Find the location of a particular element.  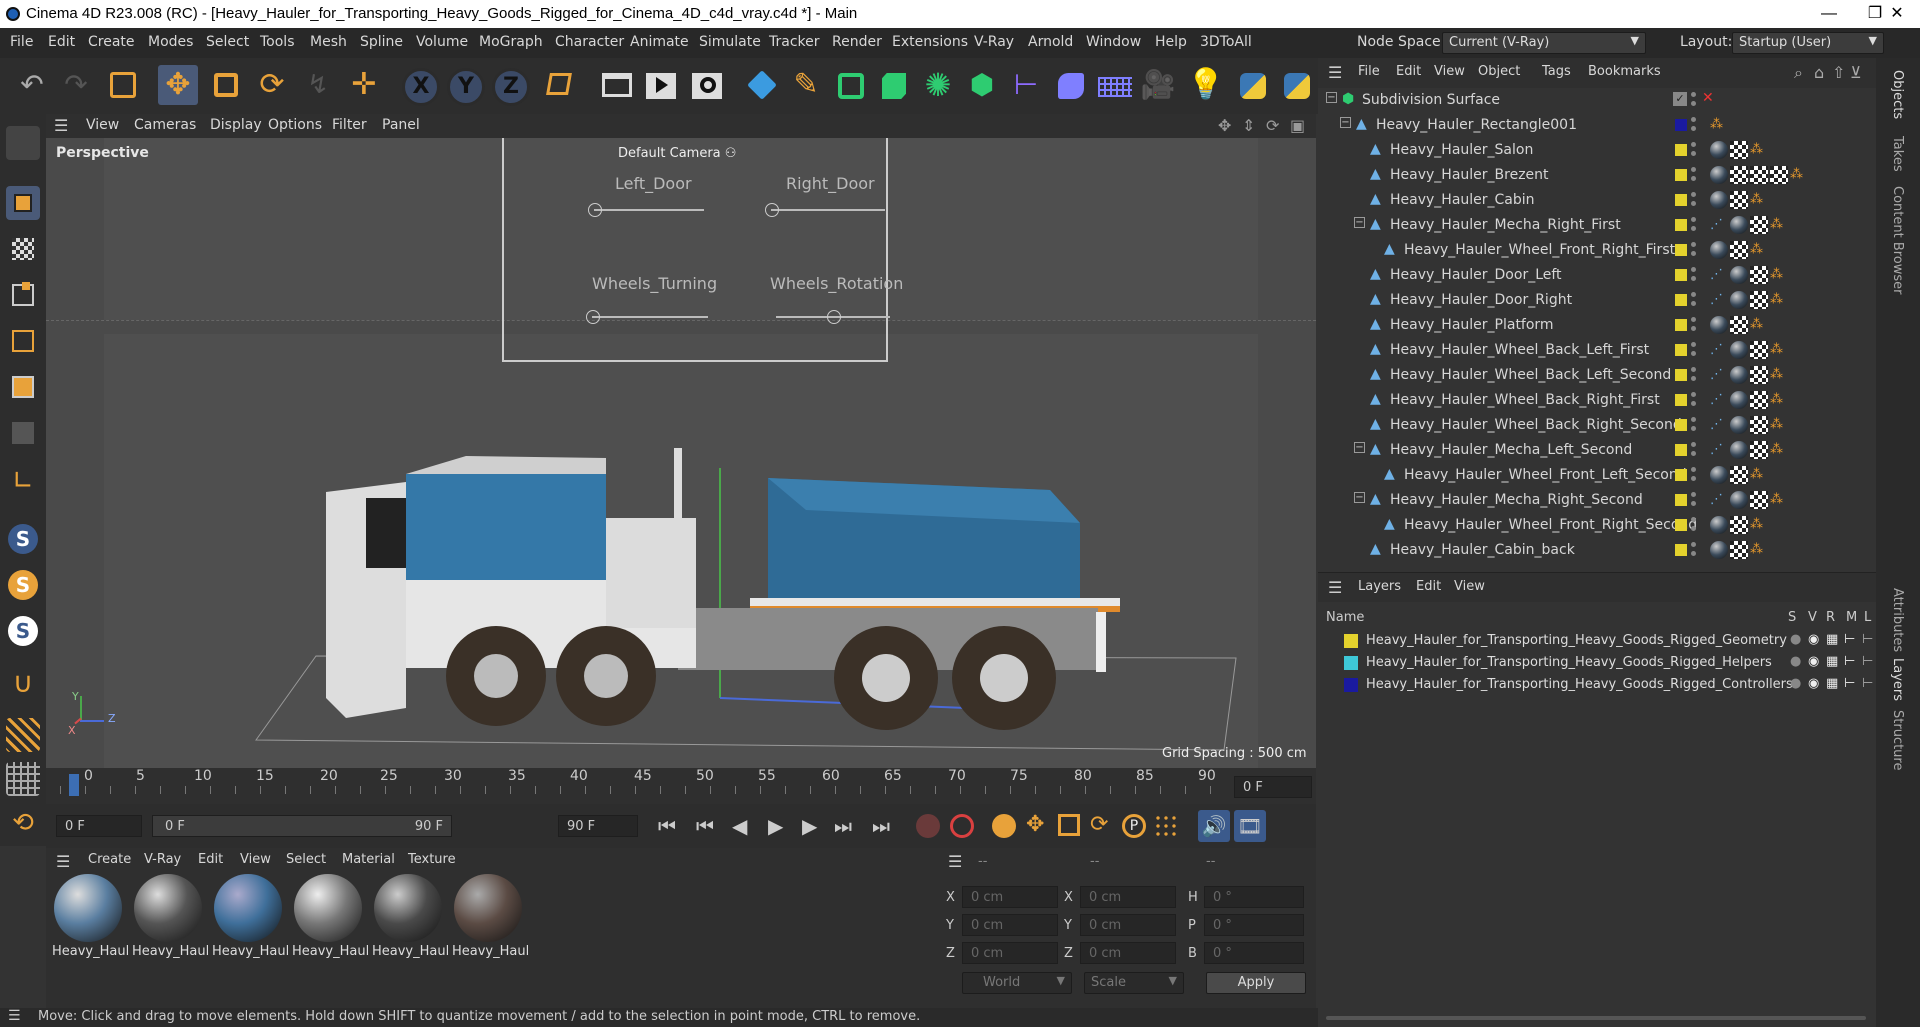

coordinate-mode-select: Scale ▼ is located at coordinates (1134, 983).